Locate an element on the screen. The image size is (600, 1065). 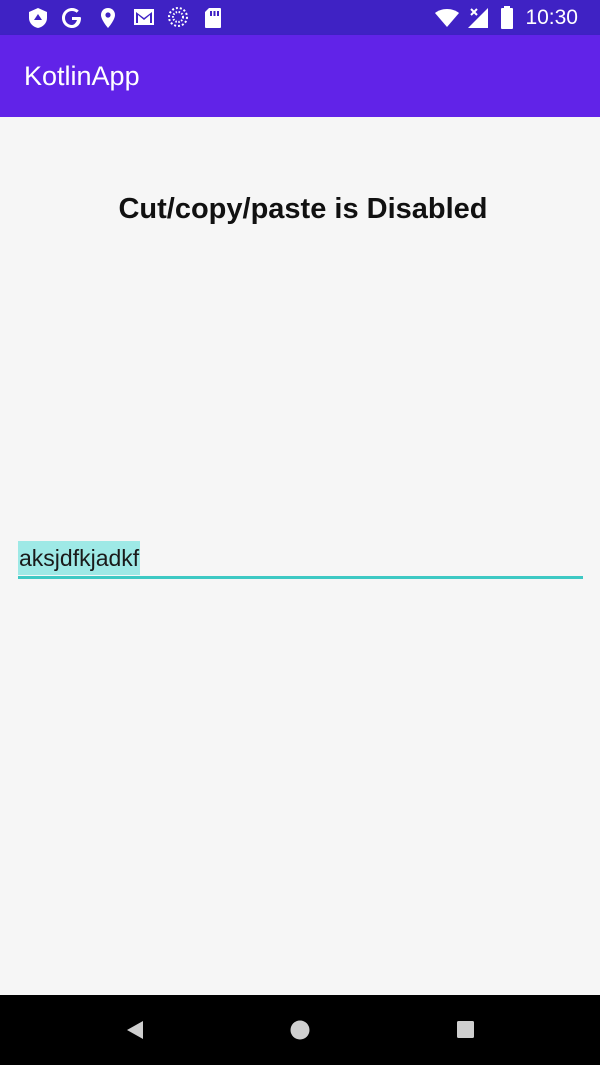
app-bar: KotlinApp is located at coordinates (300, 76).